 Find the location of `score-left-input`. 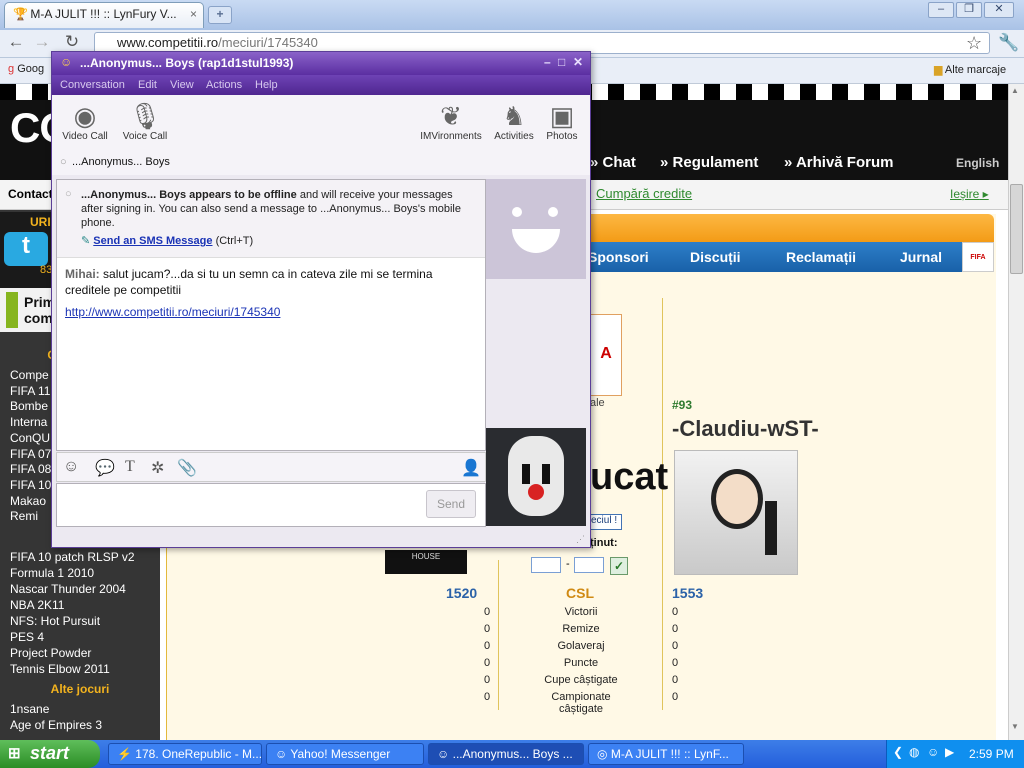

score-left-input is located at coordinates (546, 565).